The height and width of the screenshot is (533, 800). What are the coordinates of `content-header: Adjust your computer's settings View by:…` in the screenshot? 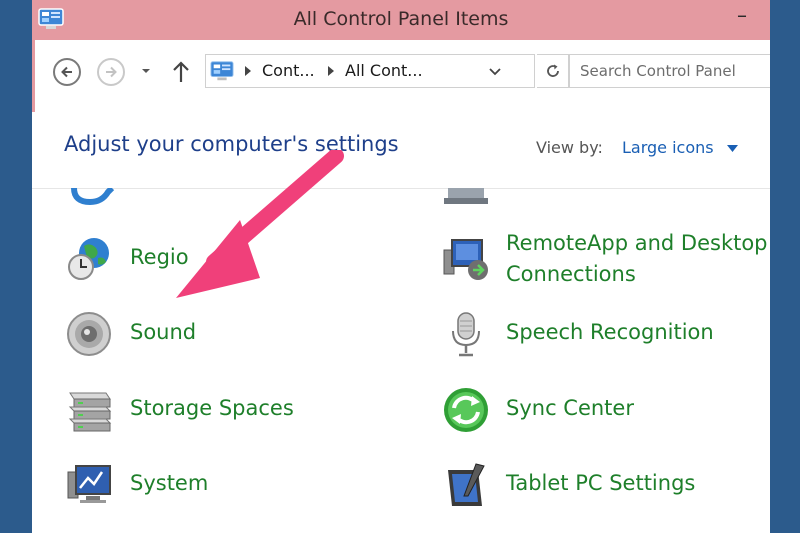 It's located at (401, 150).